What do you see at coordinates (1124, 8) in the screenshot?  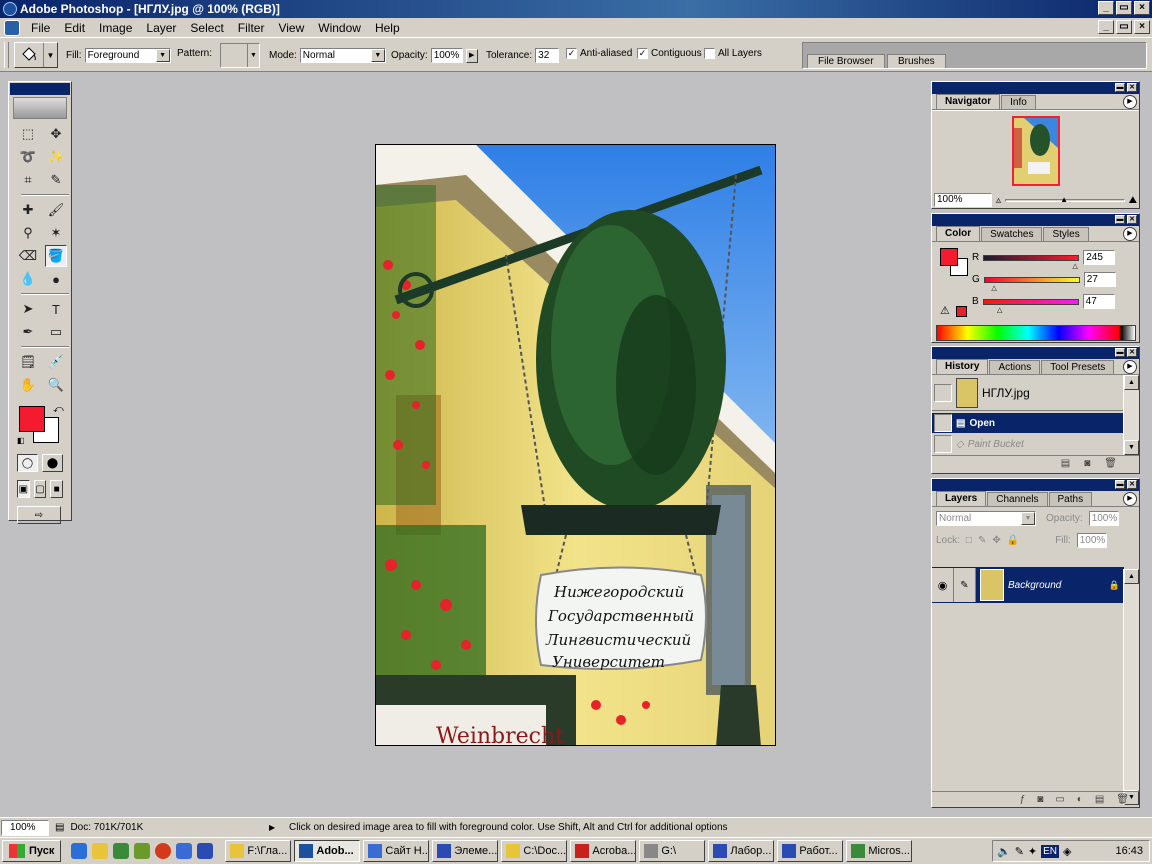 I see `restore-button: ▭` at bounding box center [1124, 8].